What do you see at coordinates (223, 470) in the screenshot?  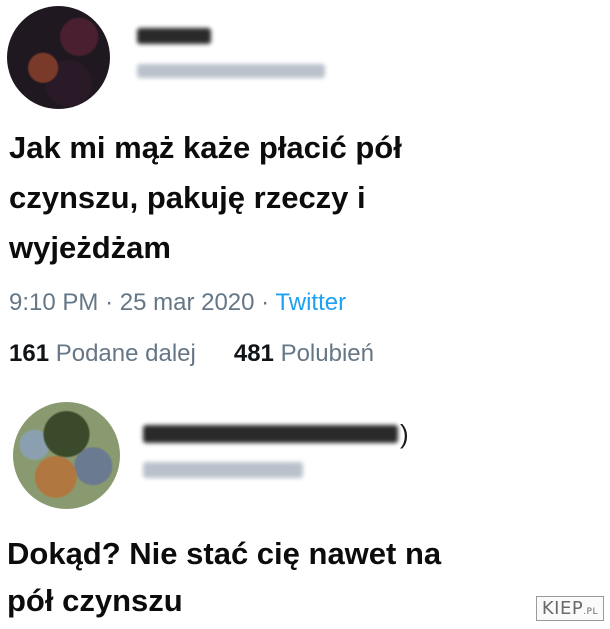 I see `reply-author-handle-blurred` at bounding box center [223, 470].